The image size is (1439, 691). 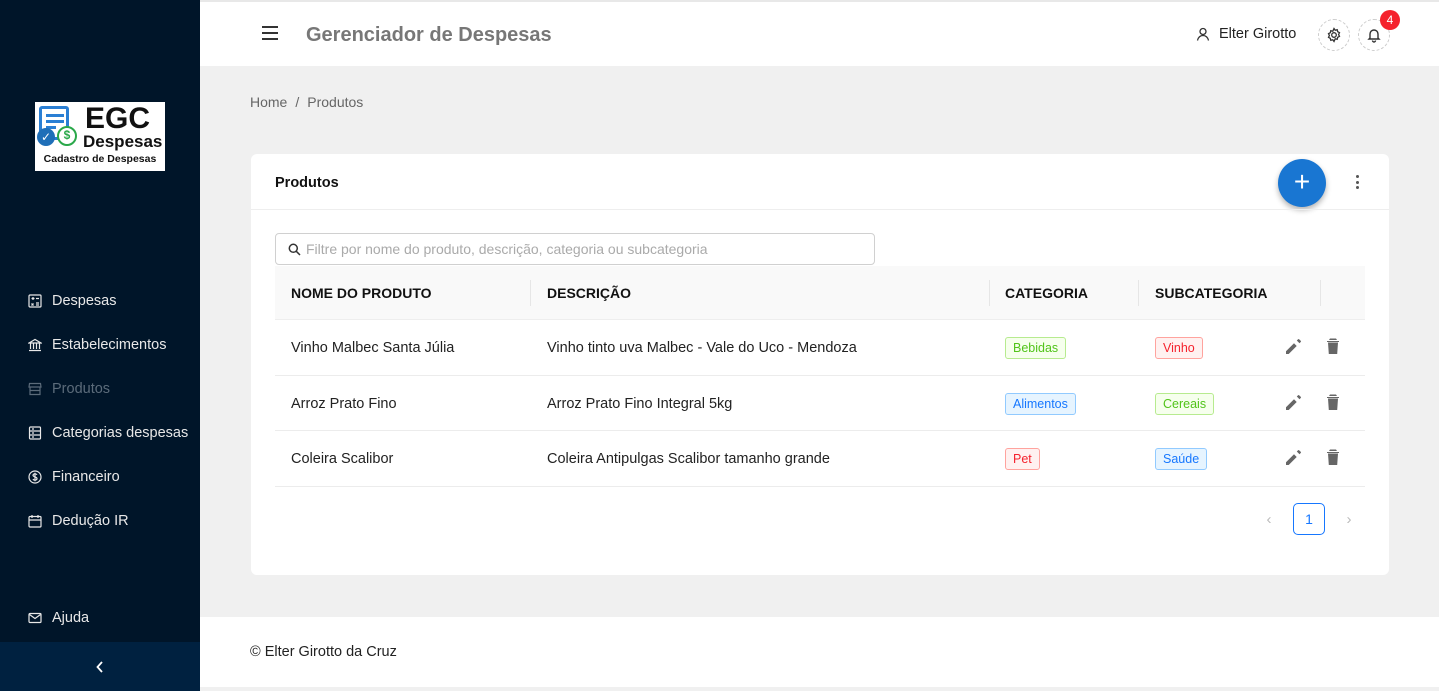 I want to click on settings-button, so click(x=1334, y=35).